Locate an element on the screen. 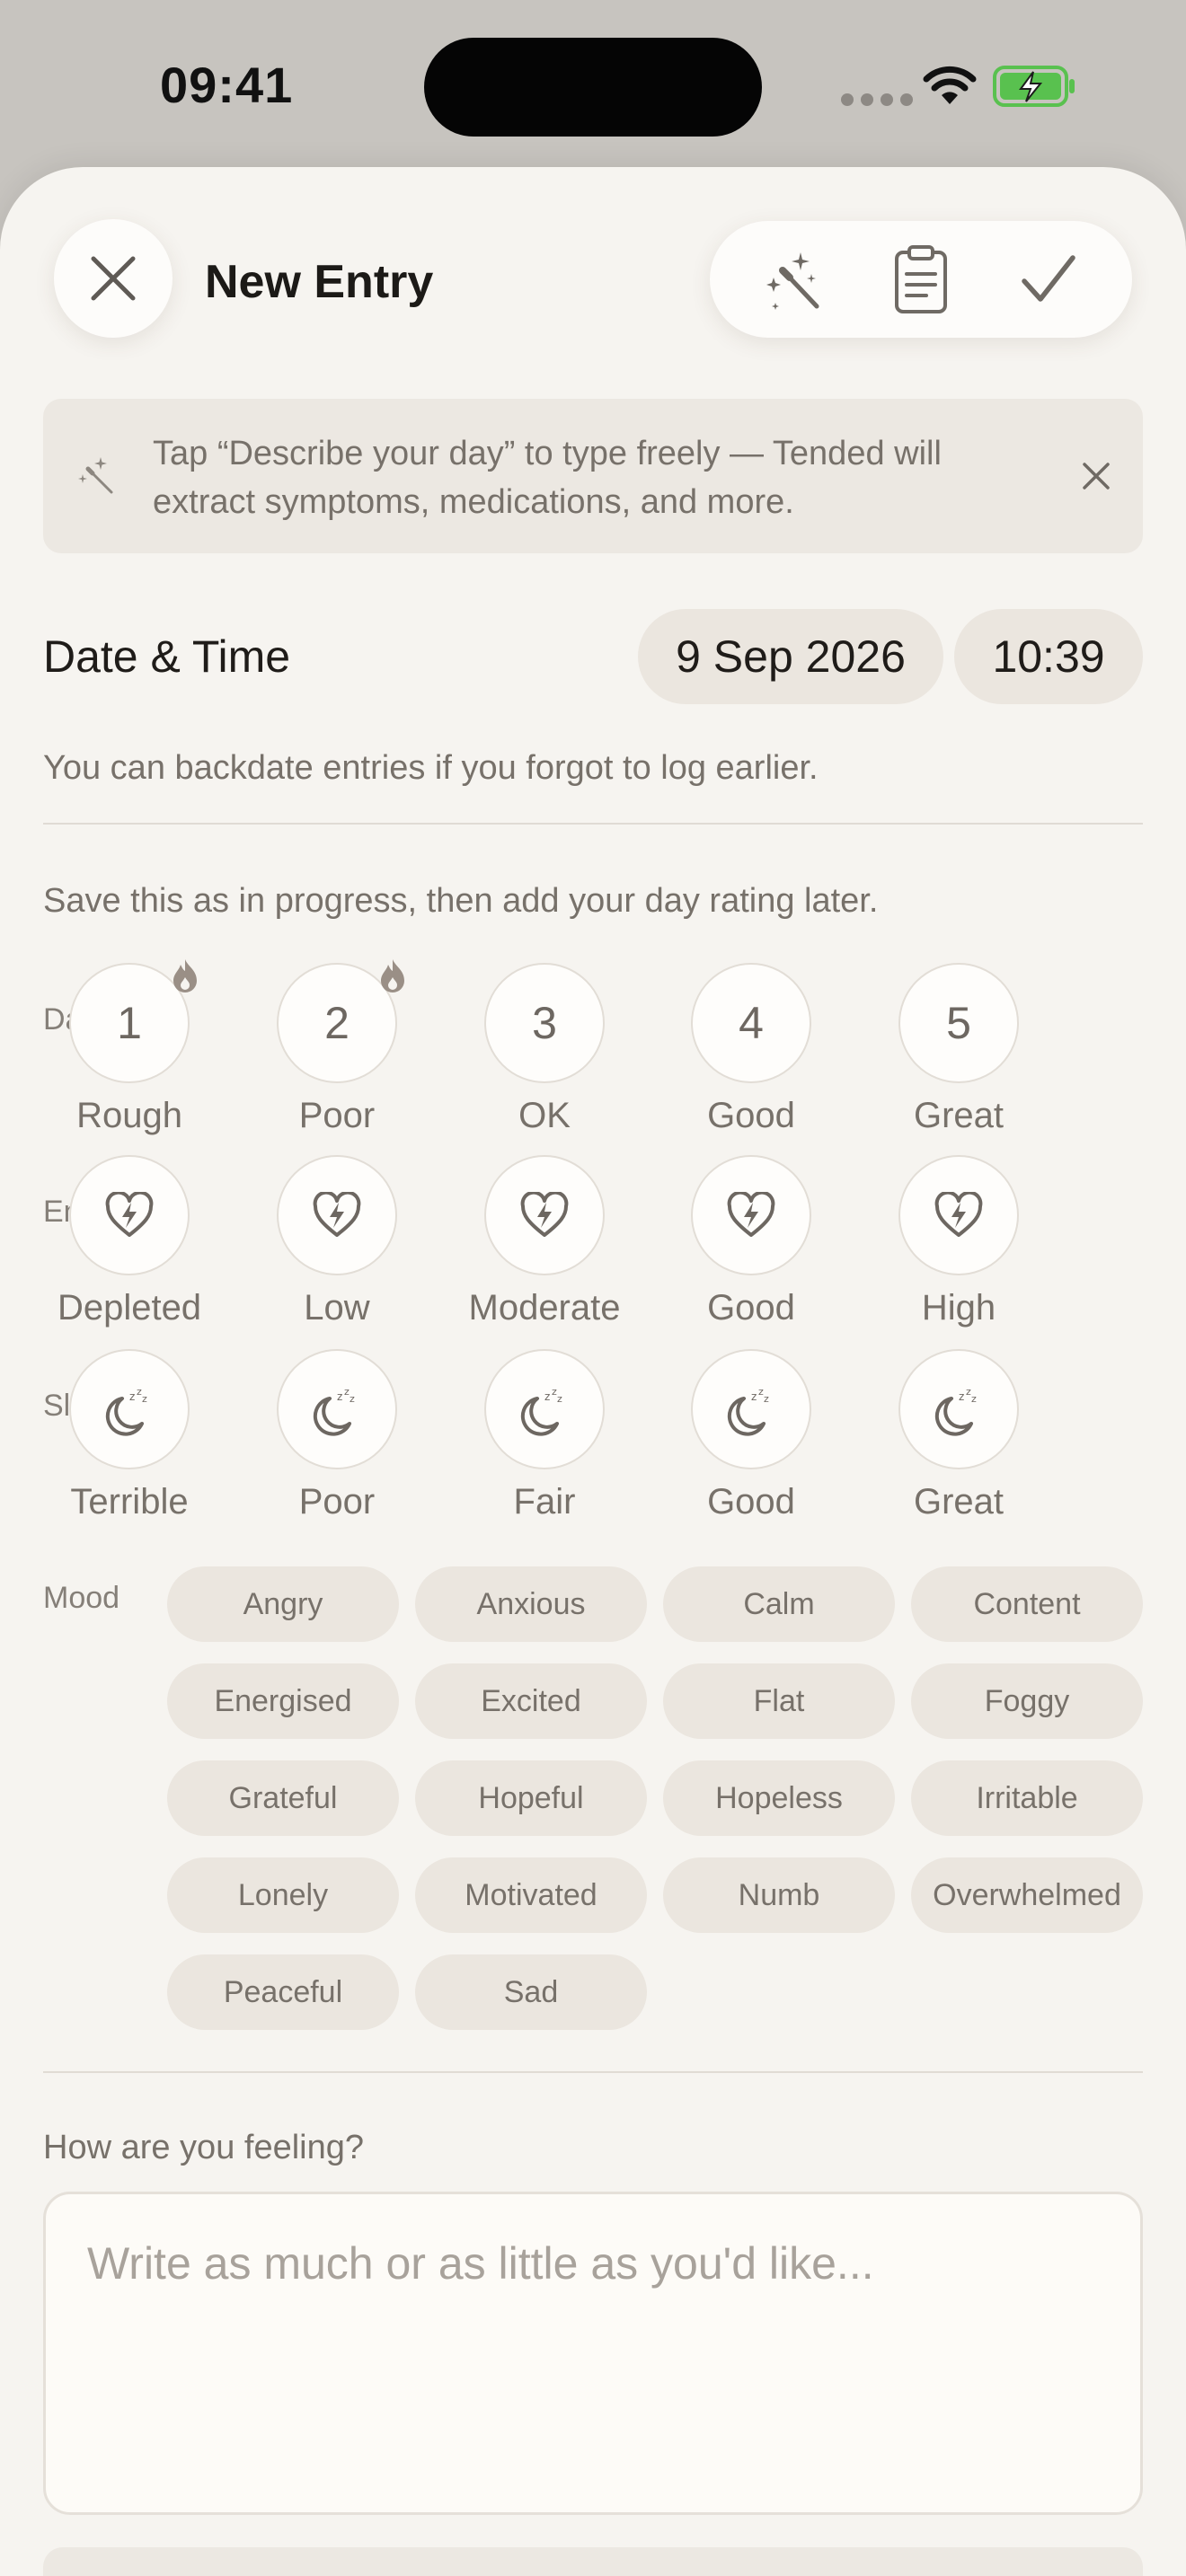 This screenshot has width=1186, height=2576. cellular-signal-icon is located at coordinates (877, 99).